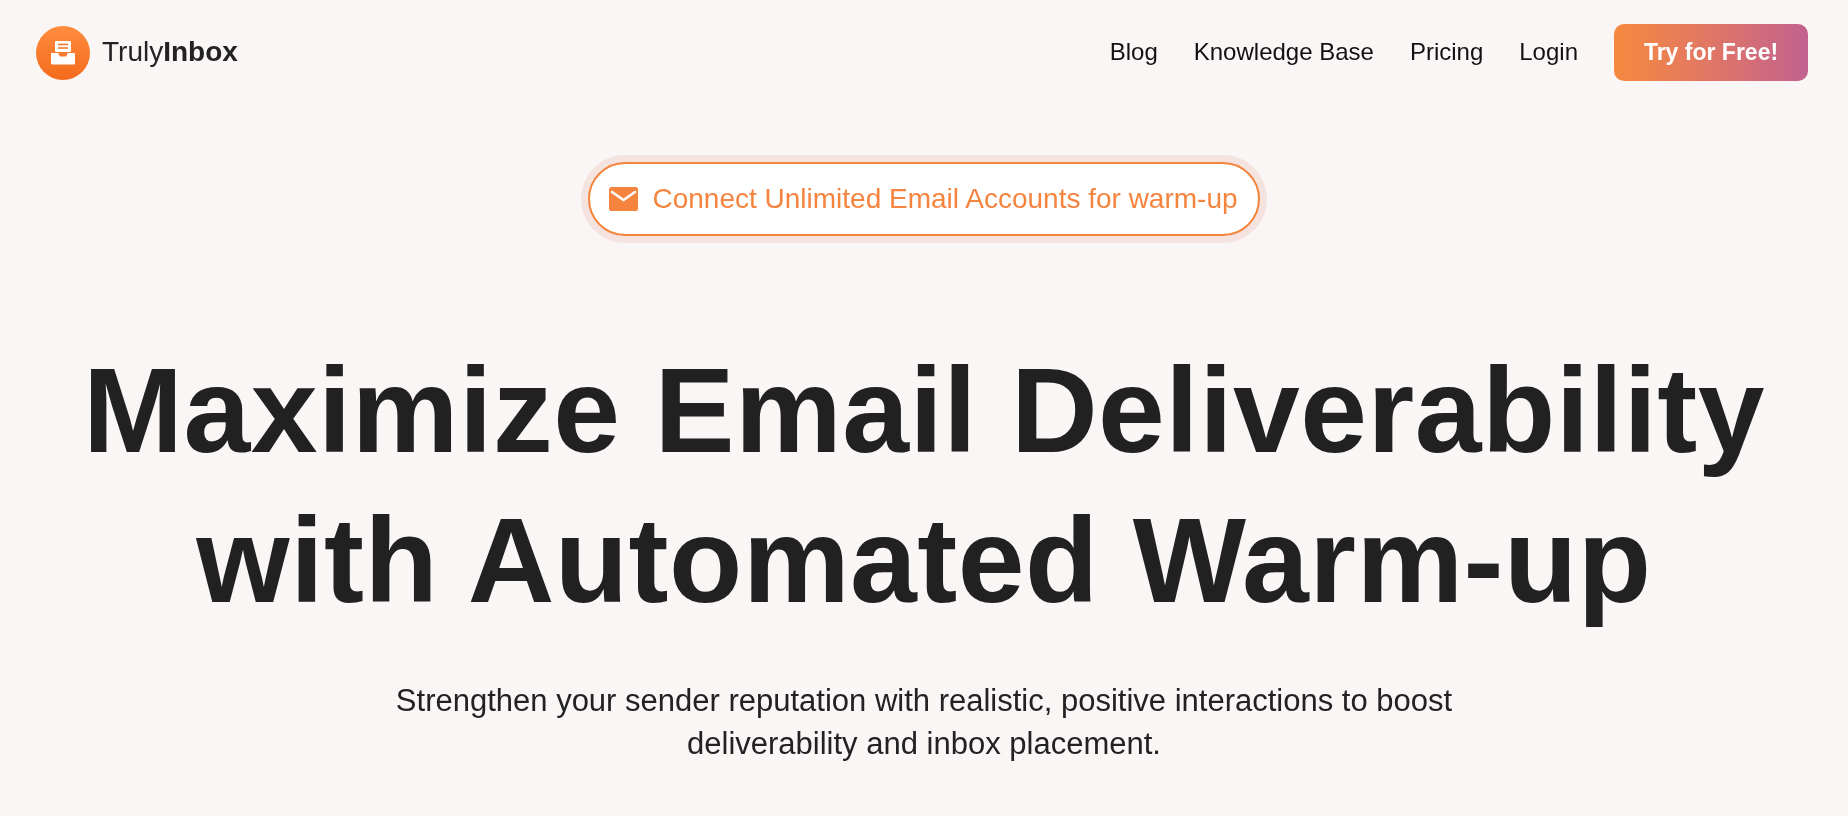  What do you see at coordinates (1548, 52) in the screenshot?
I see `nav-link: Login` at bounding box center [1548, 52].